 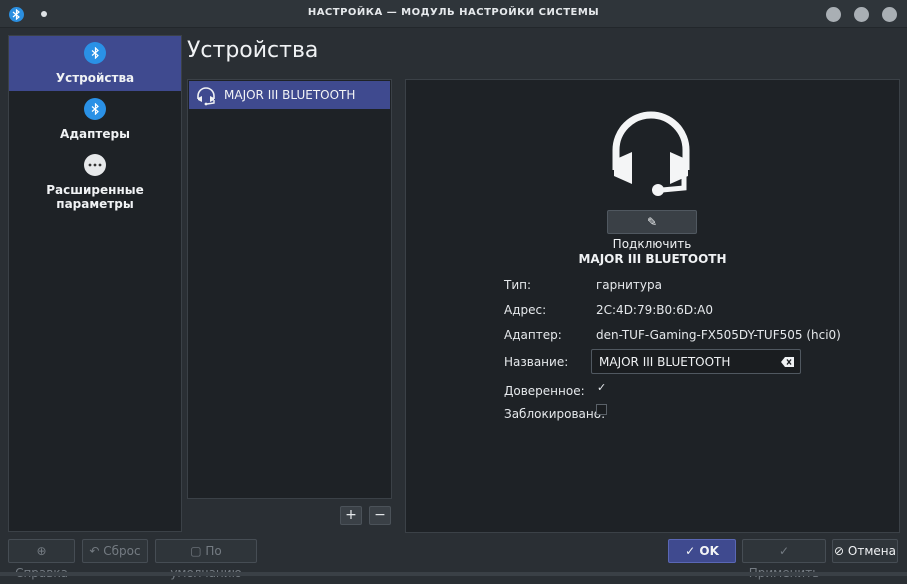 What do you see at coordinates (533, 335) in the screenshot?
I see `adapter-label: Адаптер:` at bounding box center [533, 335].